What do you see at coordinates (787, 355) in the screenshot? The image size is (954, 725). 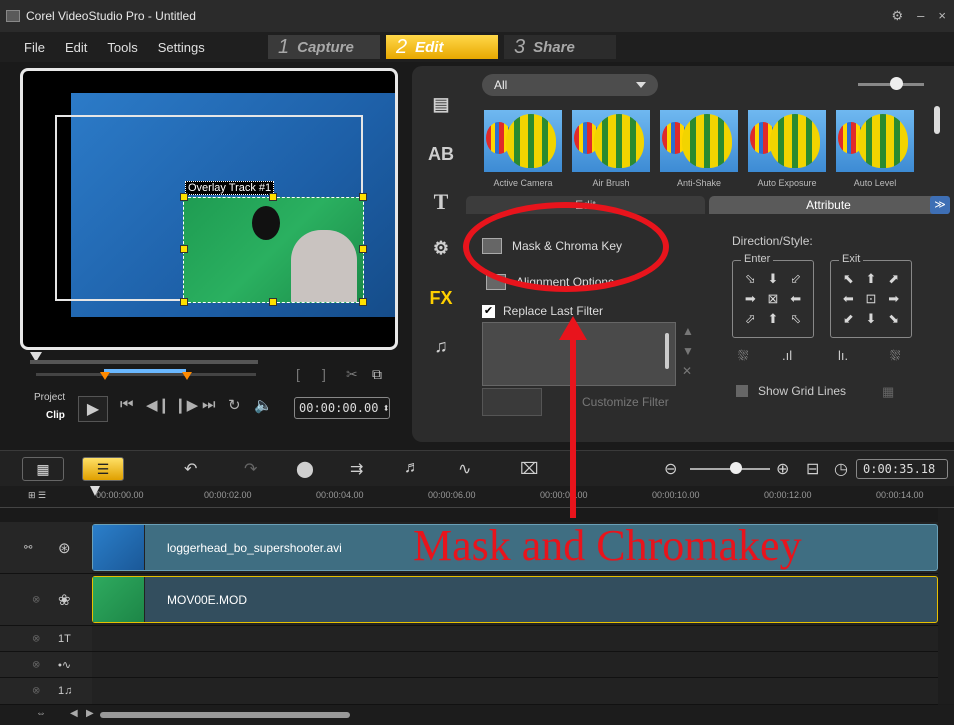 I see `volume-ramp-up-icon: .ıl` at bounding box center [787, 355].